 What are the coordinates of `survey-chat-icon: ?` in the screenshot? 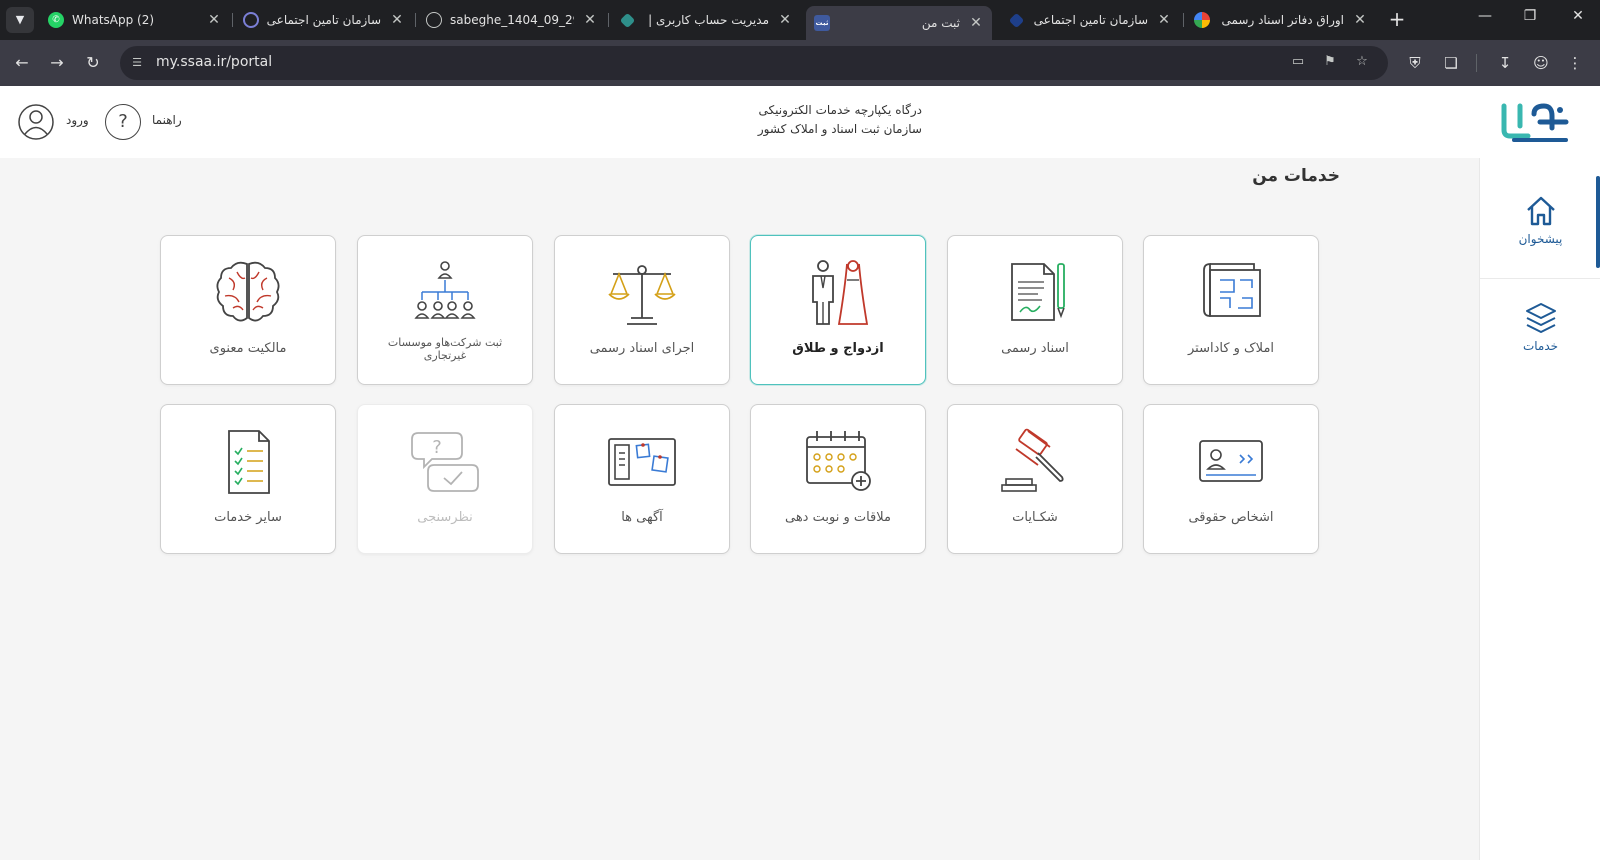 It's located at (445, 462).